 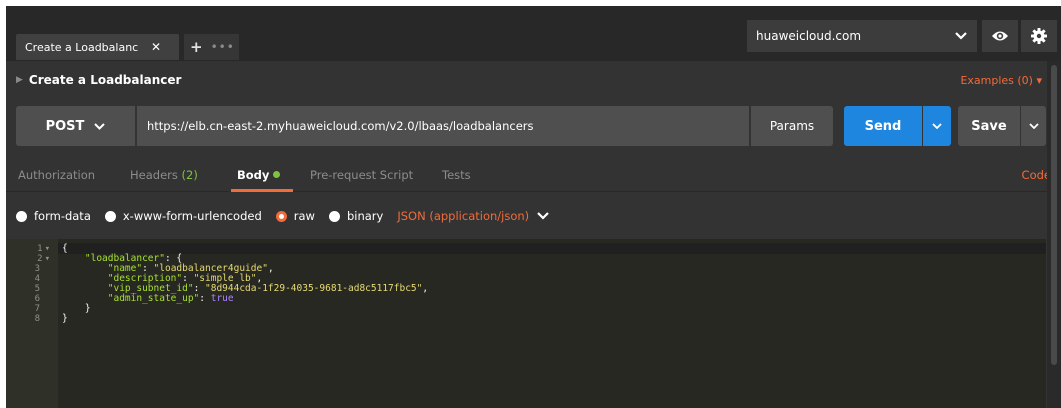 What do you see at coordinates (792, 126) in the screenshot?
I see `params-button: Params` at bounding box center [792, 126].